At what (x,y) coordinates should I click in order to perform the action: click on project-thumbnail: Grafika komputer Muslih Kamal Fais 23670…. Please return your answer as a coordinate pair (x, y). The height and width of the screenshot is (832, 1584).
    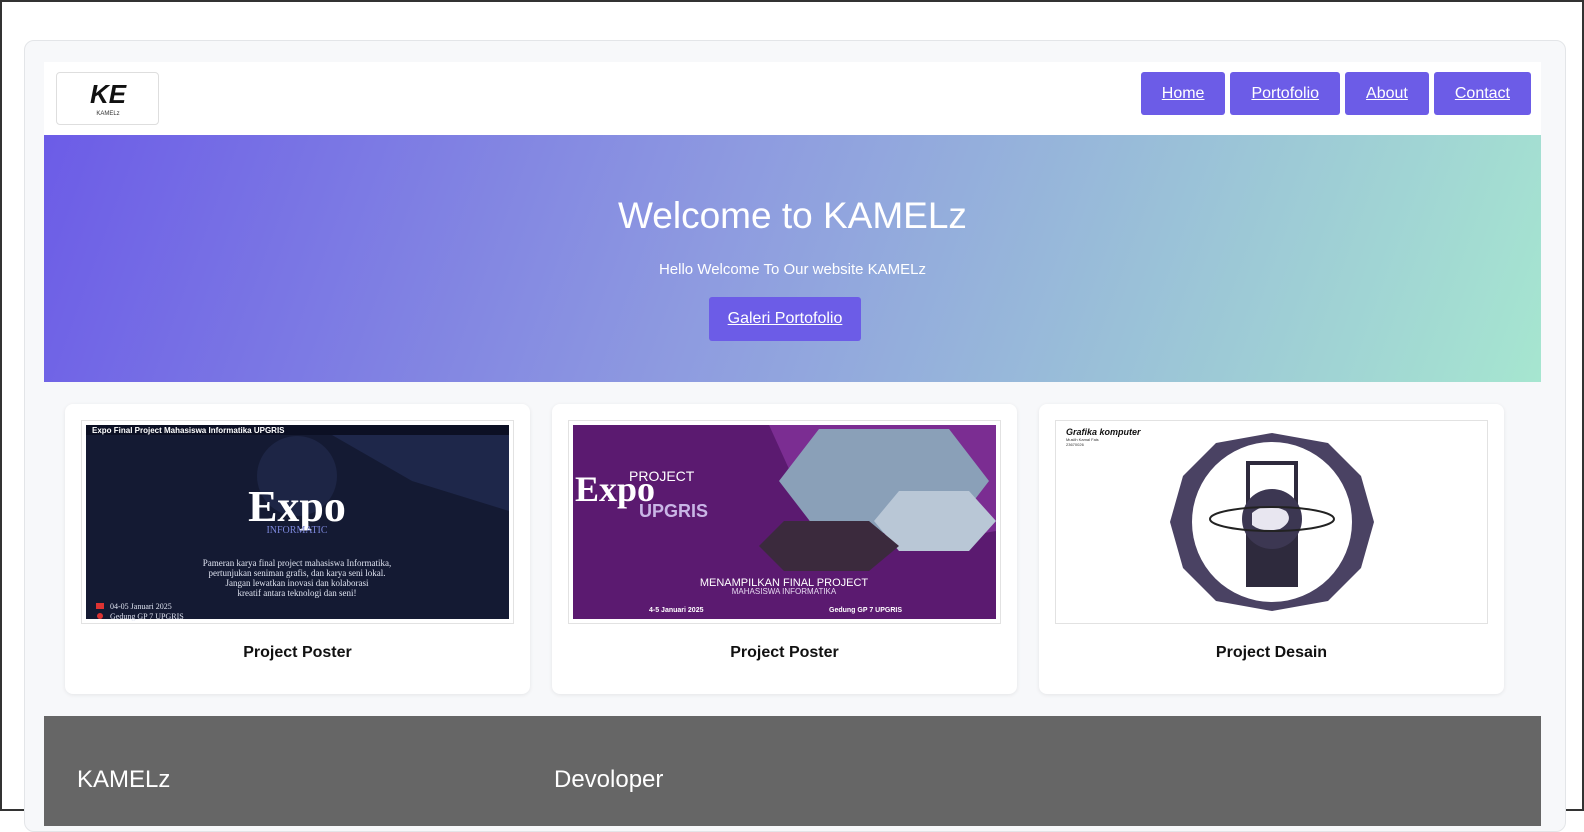
    Looking at the image, I should click on (1271, 522).